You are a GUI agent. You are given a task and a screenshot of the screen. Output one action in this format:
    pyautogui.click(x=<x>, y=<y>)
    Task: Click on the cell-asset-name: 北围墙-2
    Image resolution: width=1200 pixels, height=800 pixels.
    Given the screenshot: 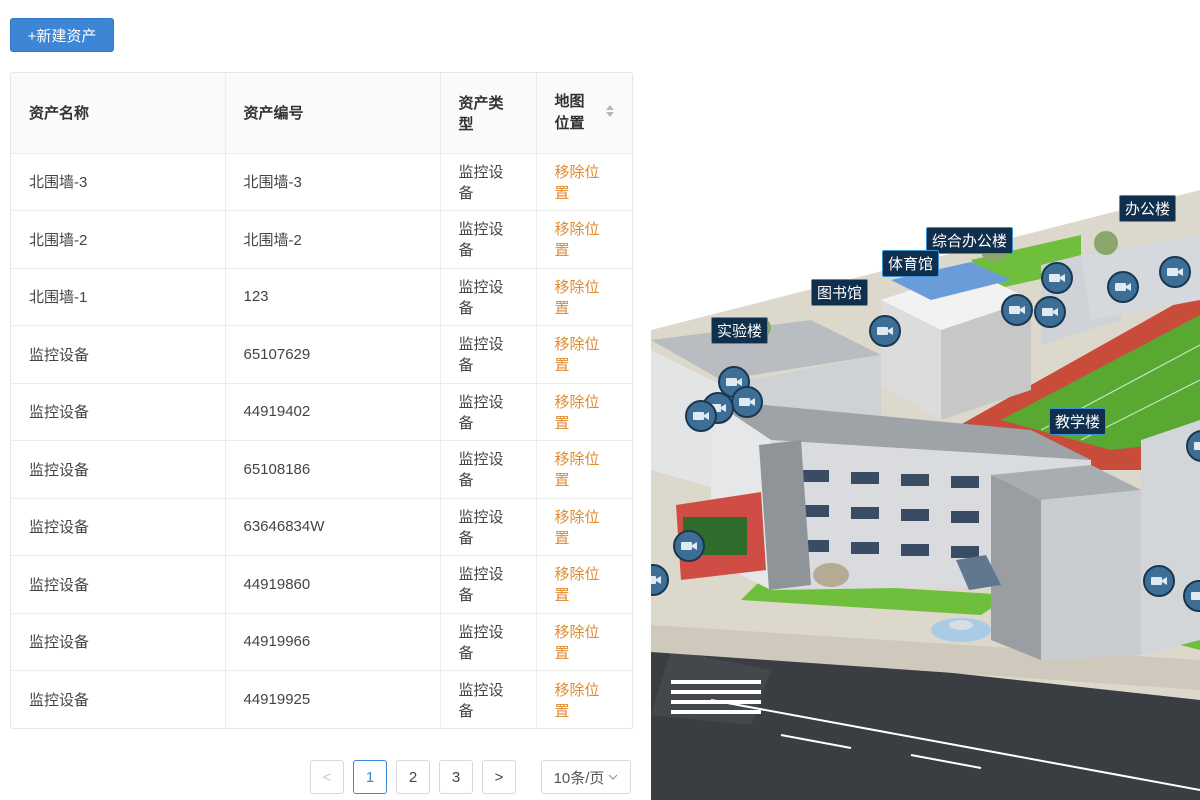 What is the action you would take?
    pyautogui.click(x=118, y=239)
    